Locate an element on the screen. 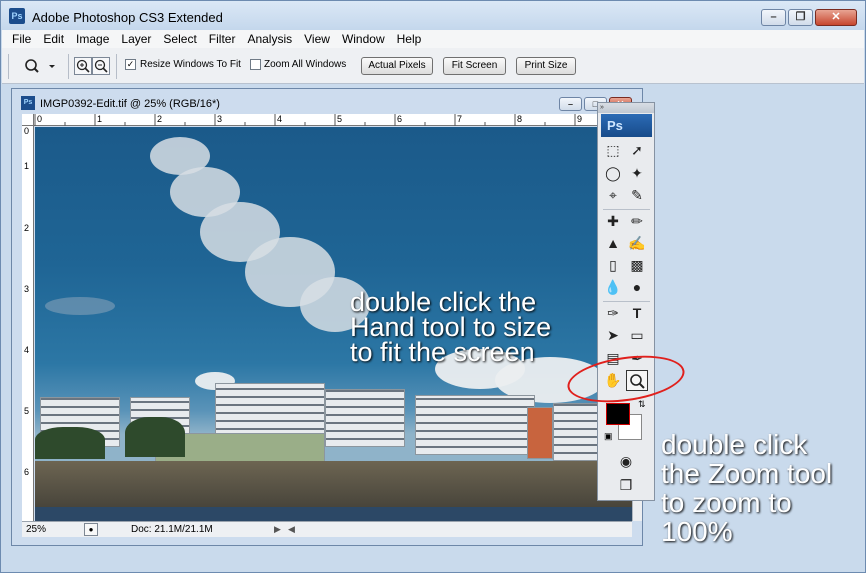  vertical-ruler: 0 1 2 3 4 5 6 is located at coordinates (28, 323).